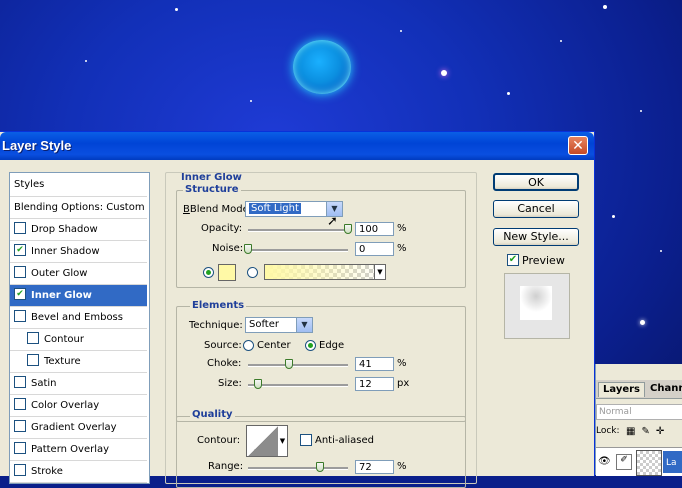 Image resolution: width=682 pixels, height=488 pixels. I want to click on style-item-bevel-and-emboss: Bevel and Emboss, so click(78, 318).